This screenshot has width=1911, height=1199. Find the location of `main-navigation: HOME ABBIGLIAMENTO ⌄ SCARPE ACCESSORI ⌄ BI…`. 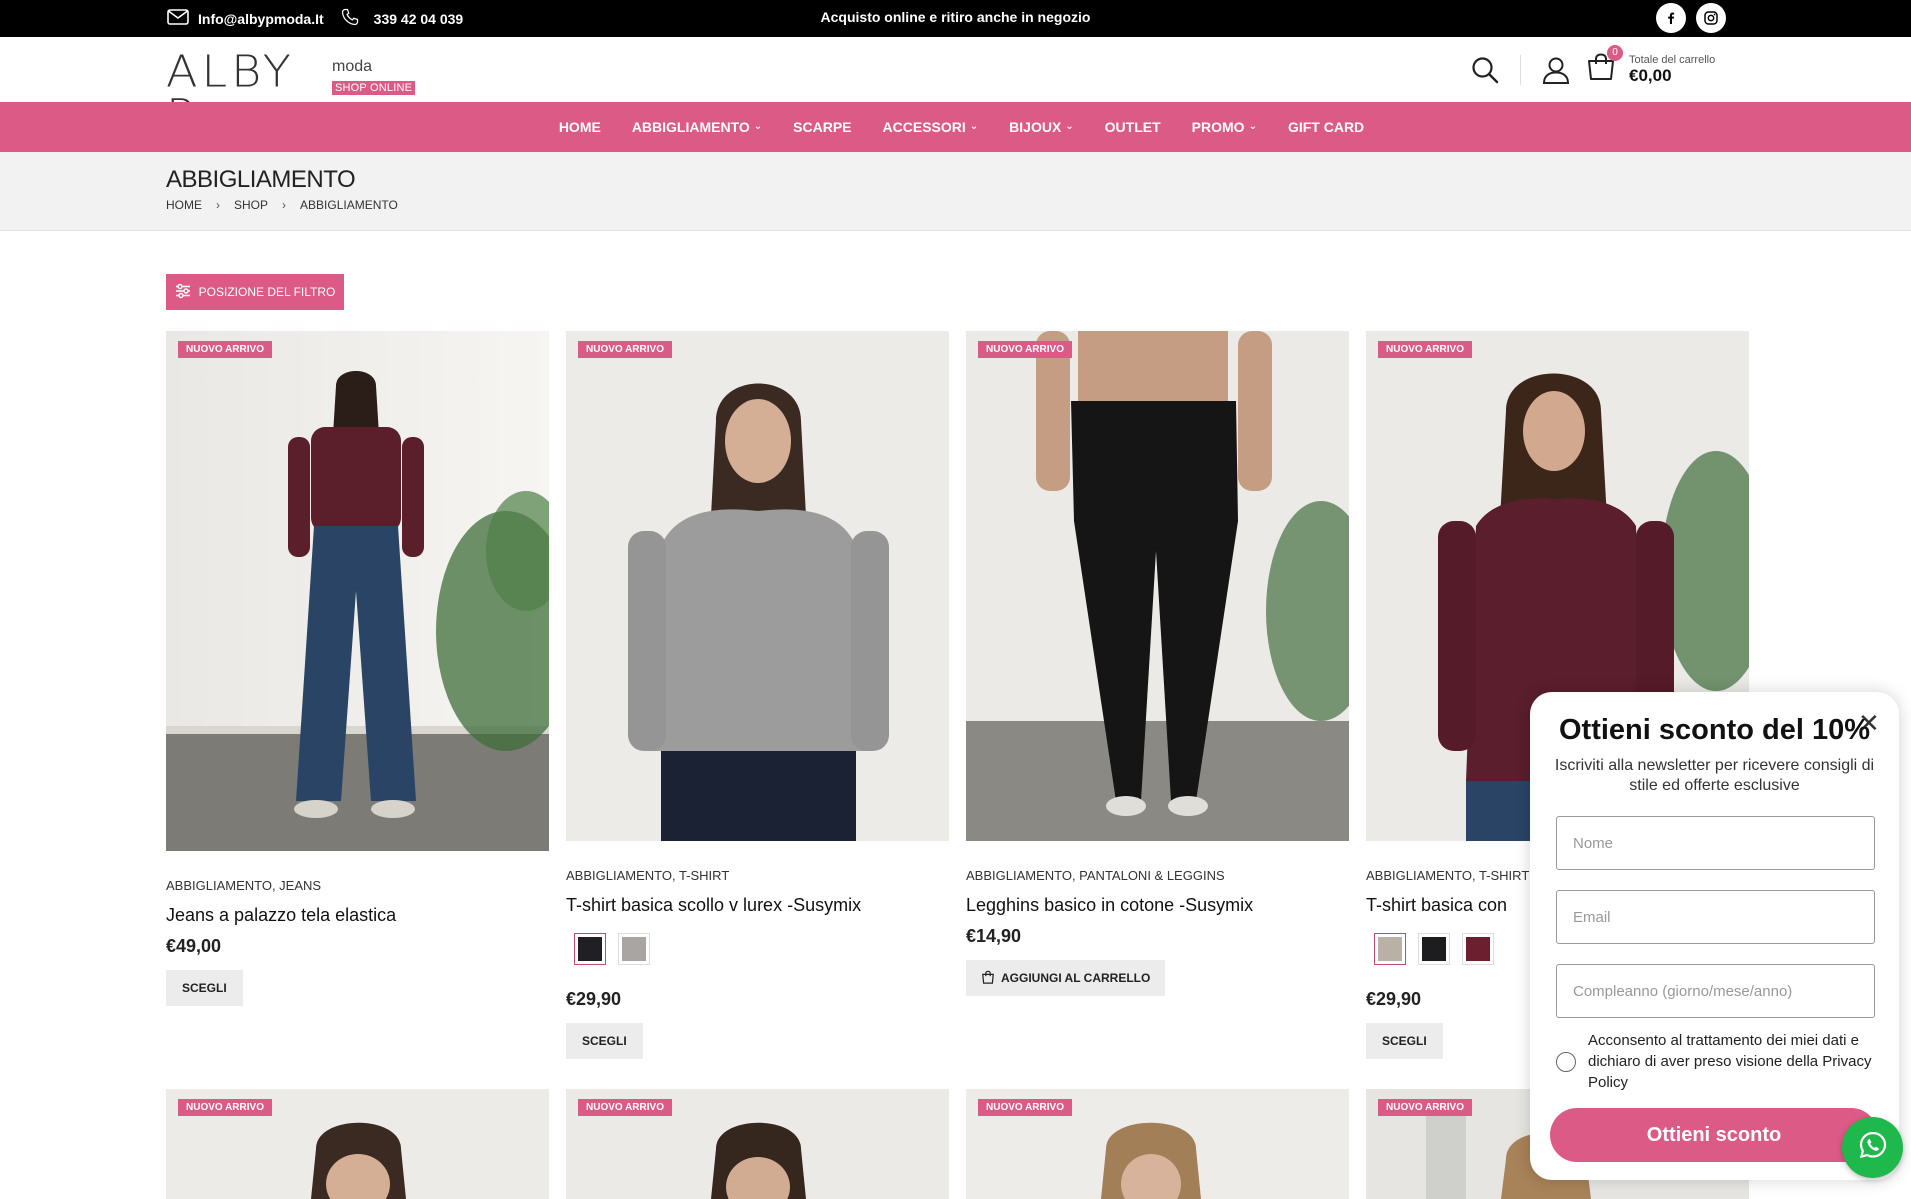

main-navigation: HOME ABBIGLIAMENTO ⌄ SCARPE ACCESSORI ⌄ BI… is located at coordinates (955, 127).